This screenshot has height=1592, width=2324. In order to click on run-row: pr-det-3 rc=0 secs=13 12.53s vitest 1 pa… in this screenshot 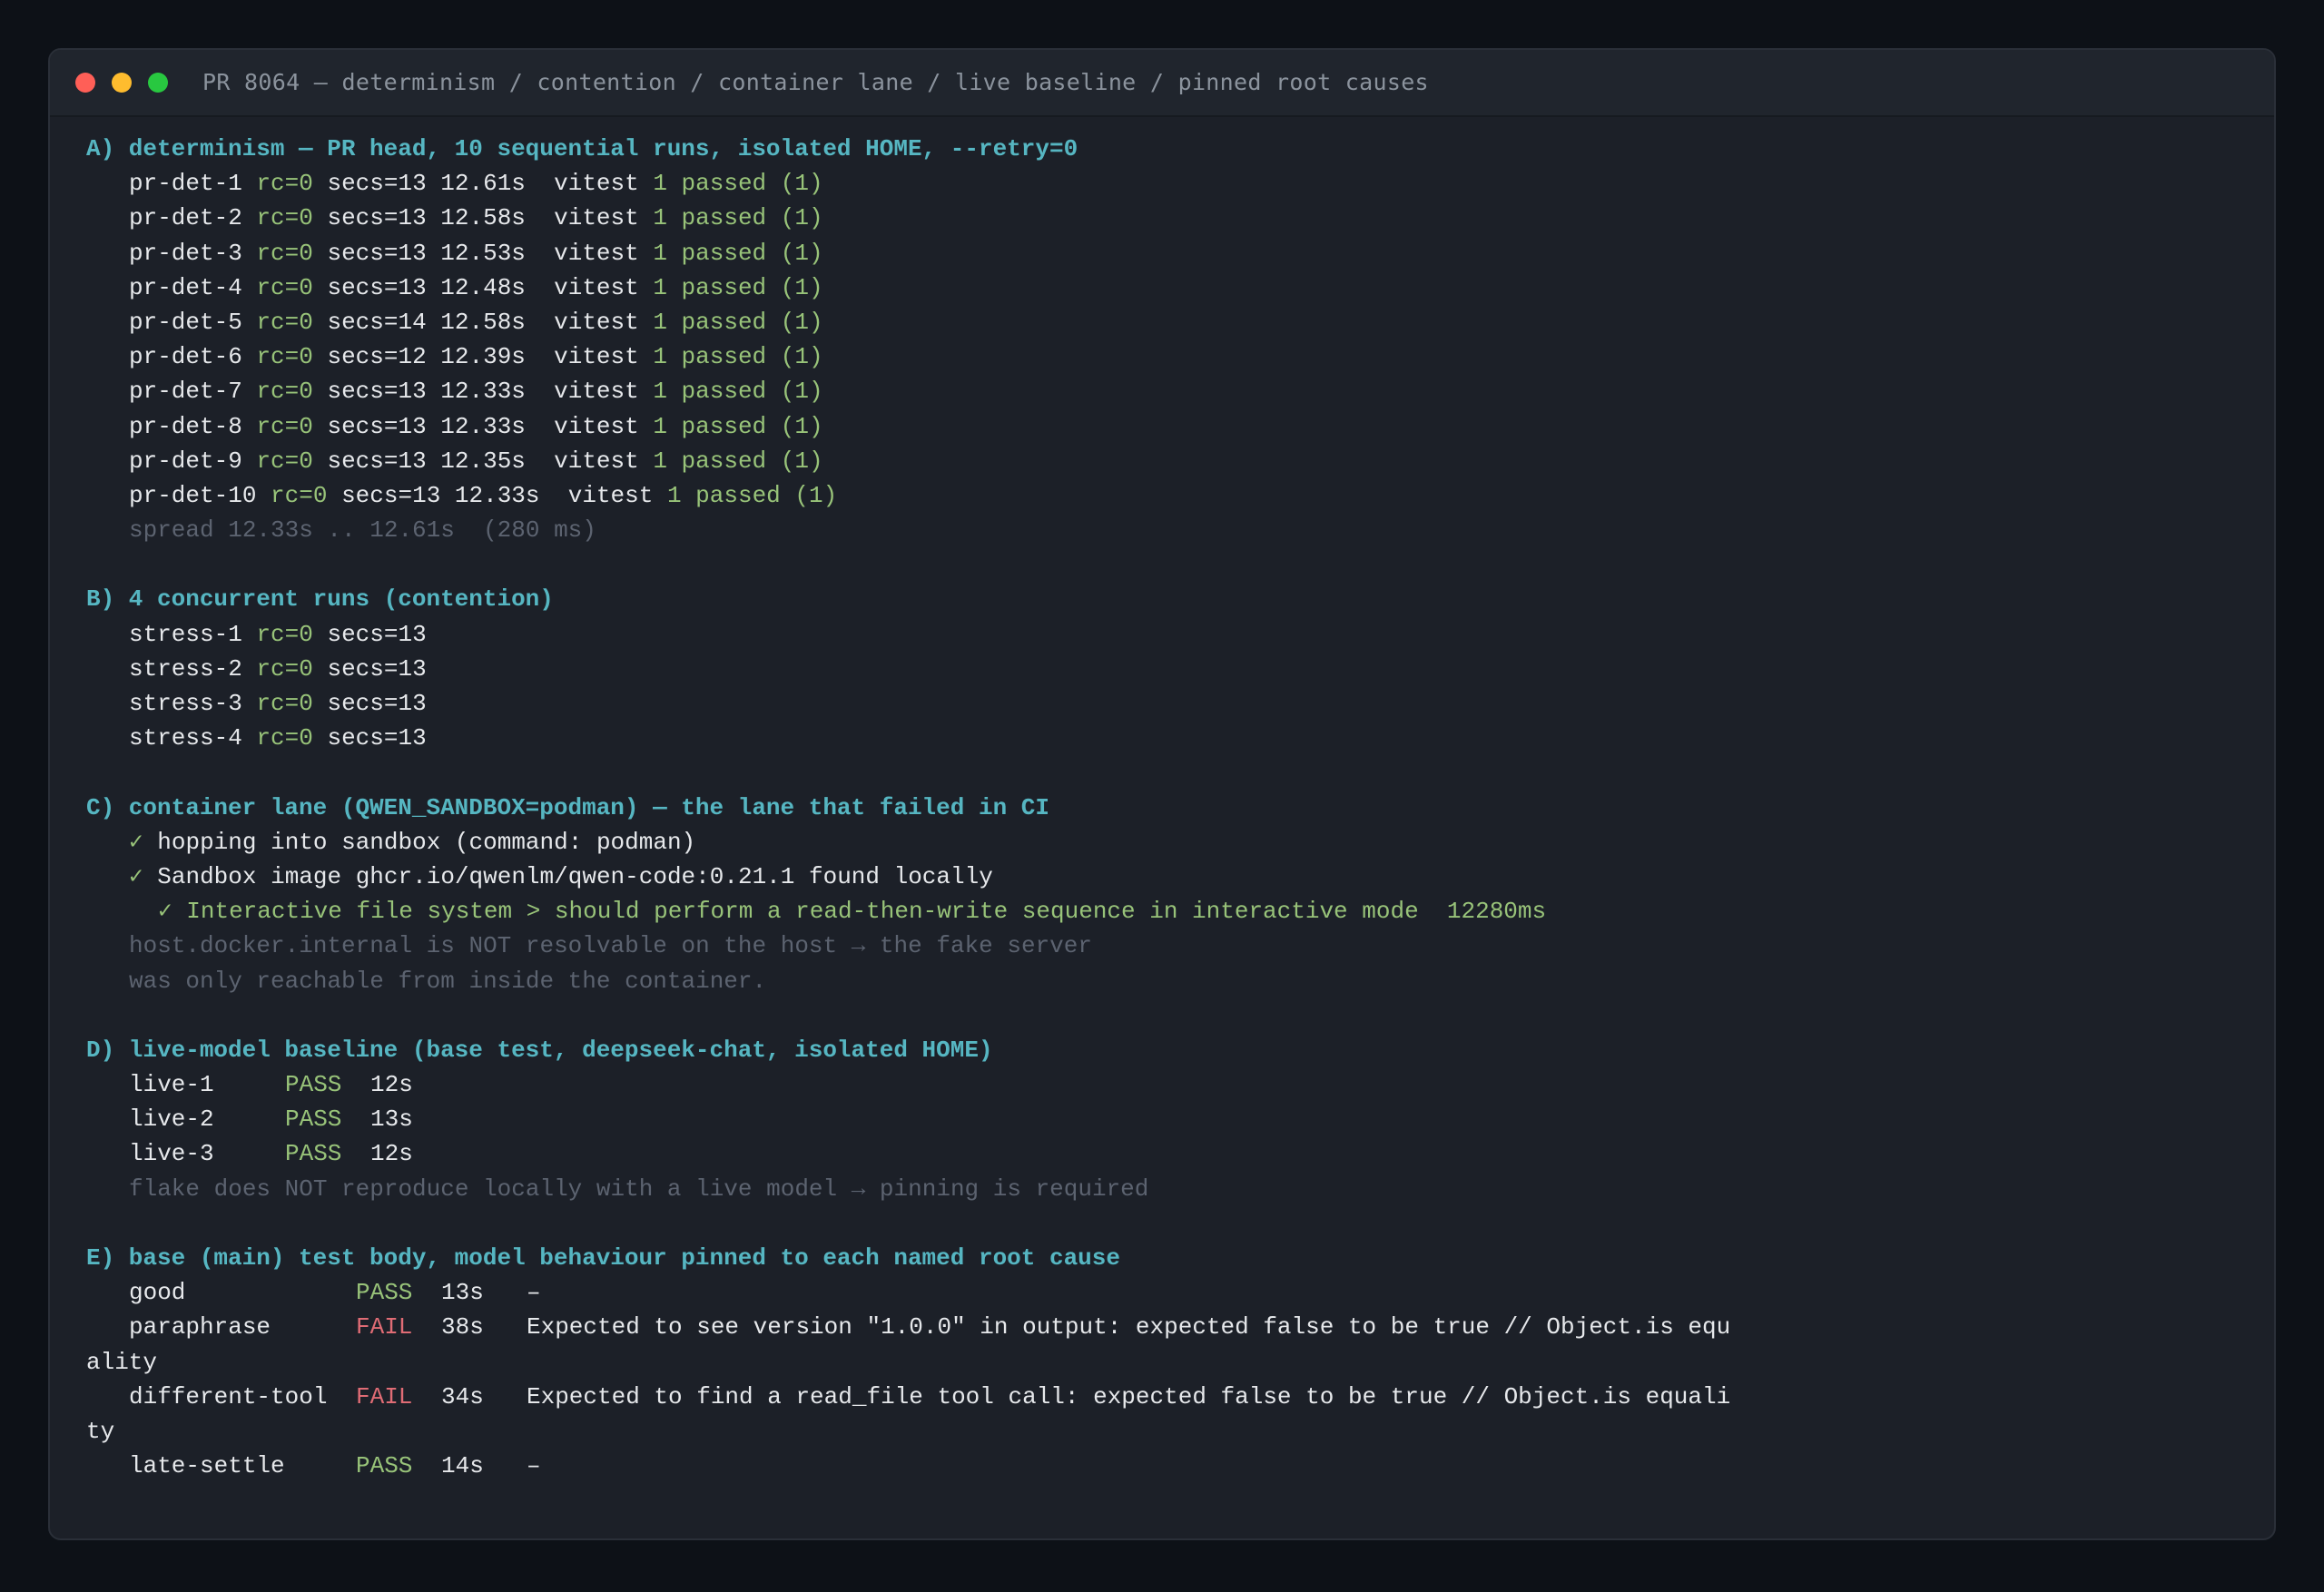, I will do `click(1180, 253)`.